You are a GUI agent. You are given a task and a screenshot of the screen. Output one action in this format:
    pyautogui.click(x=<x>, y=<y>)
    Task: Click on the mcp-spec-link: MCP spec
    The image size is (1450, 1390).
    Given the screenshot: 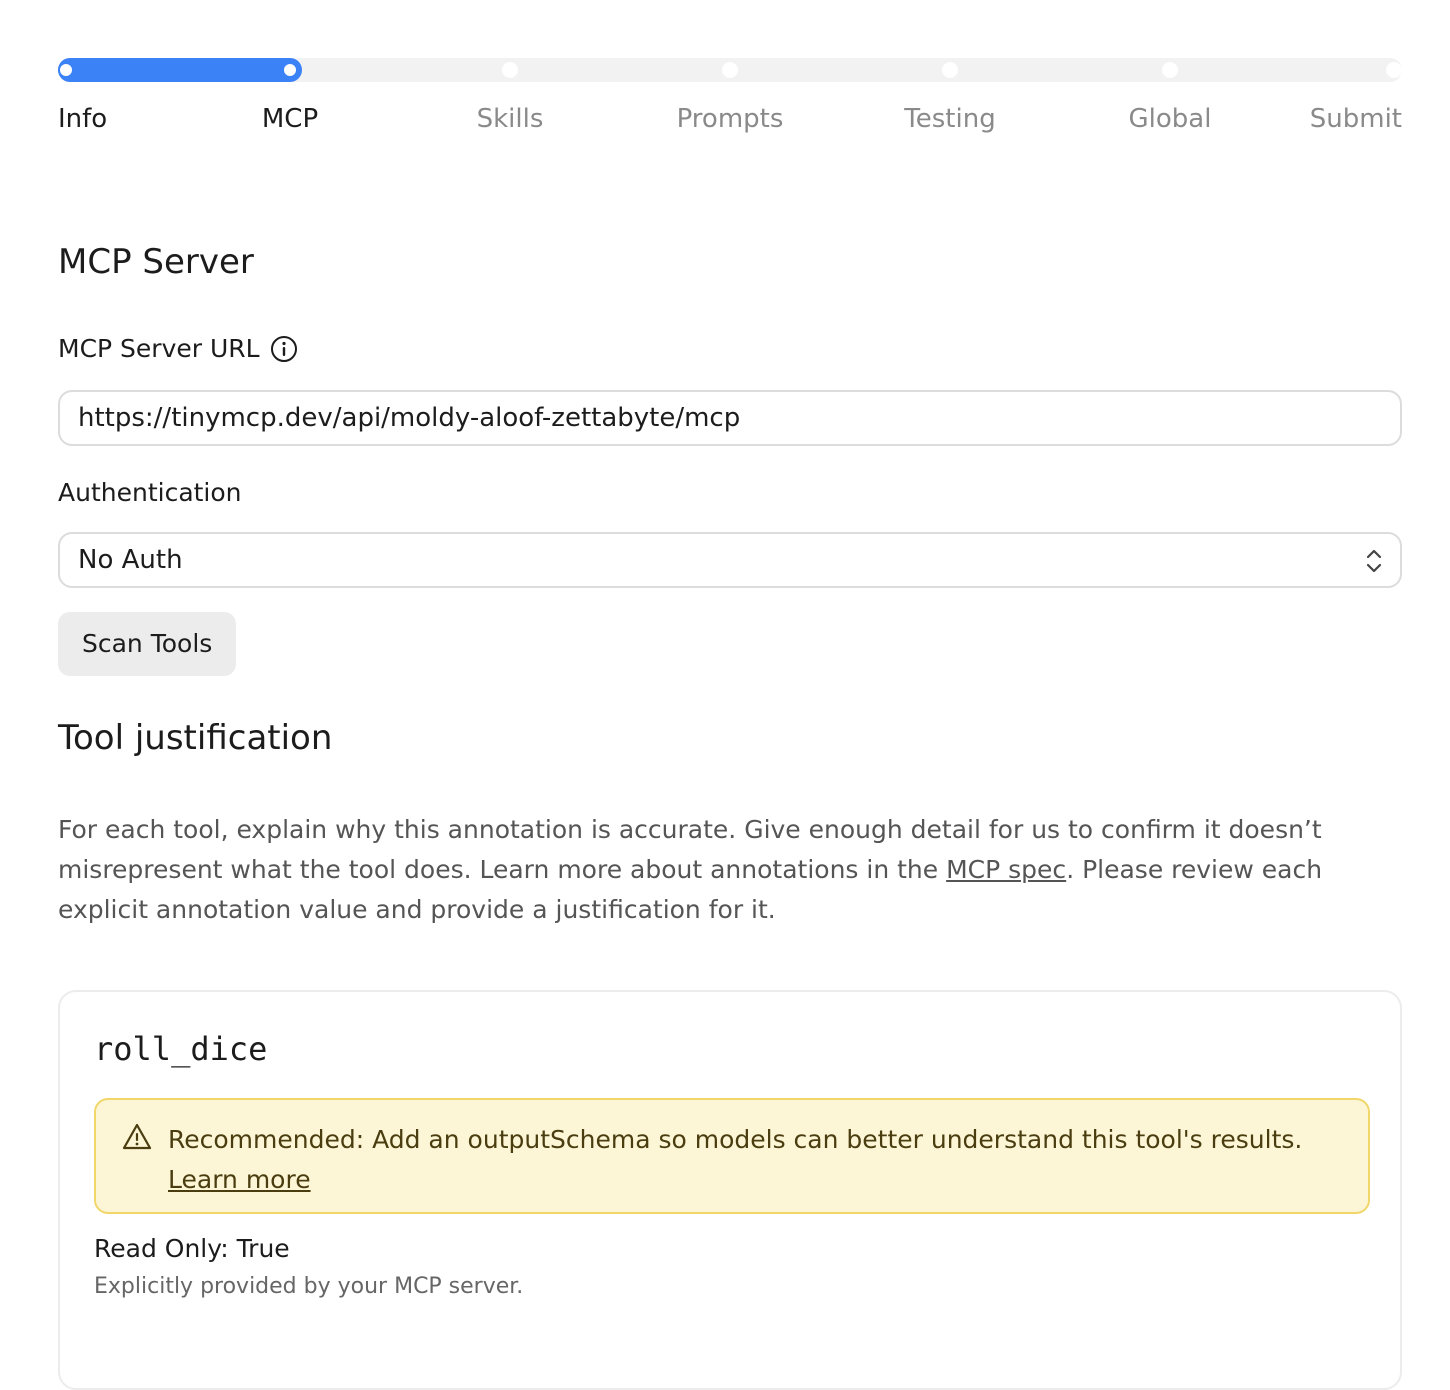 What is the action you would take?
    pyautogui.click(x=1006, y=869)
    